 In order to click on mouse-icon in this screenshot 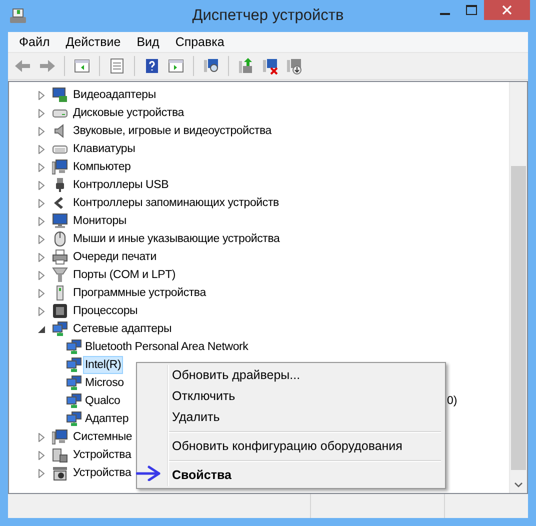, I will do `click(60, 239)`.